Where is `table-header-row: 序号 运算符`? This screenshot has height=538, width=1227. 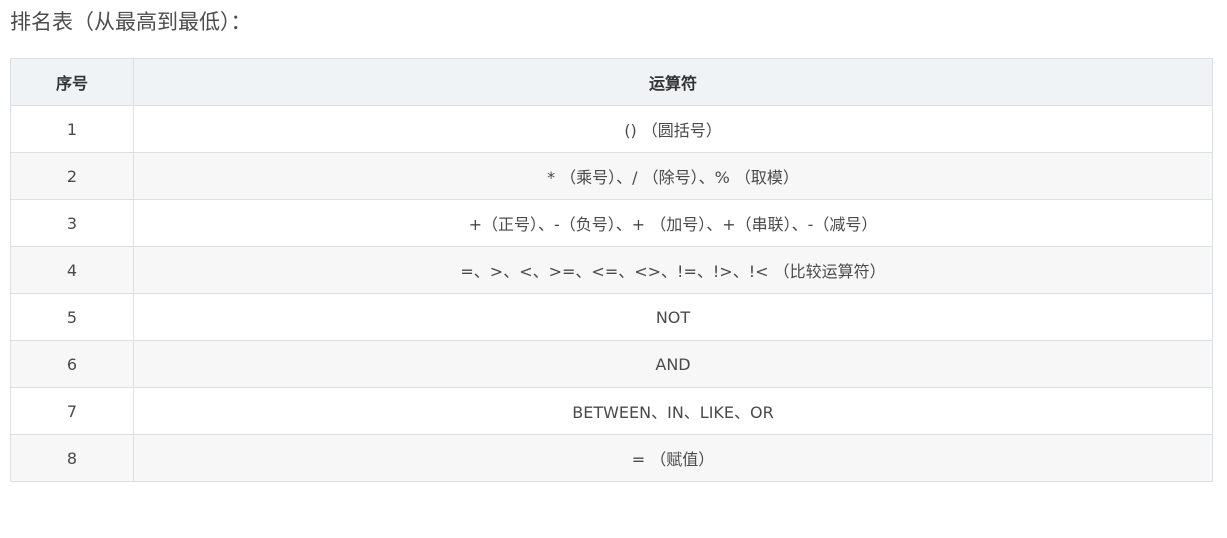
table-header-row: 序号 运算符 is located at coordinates (611, 82).